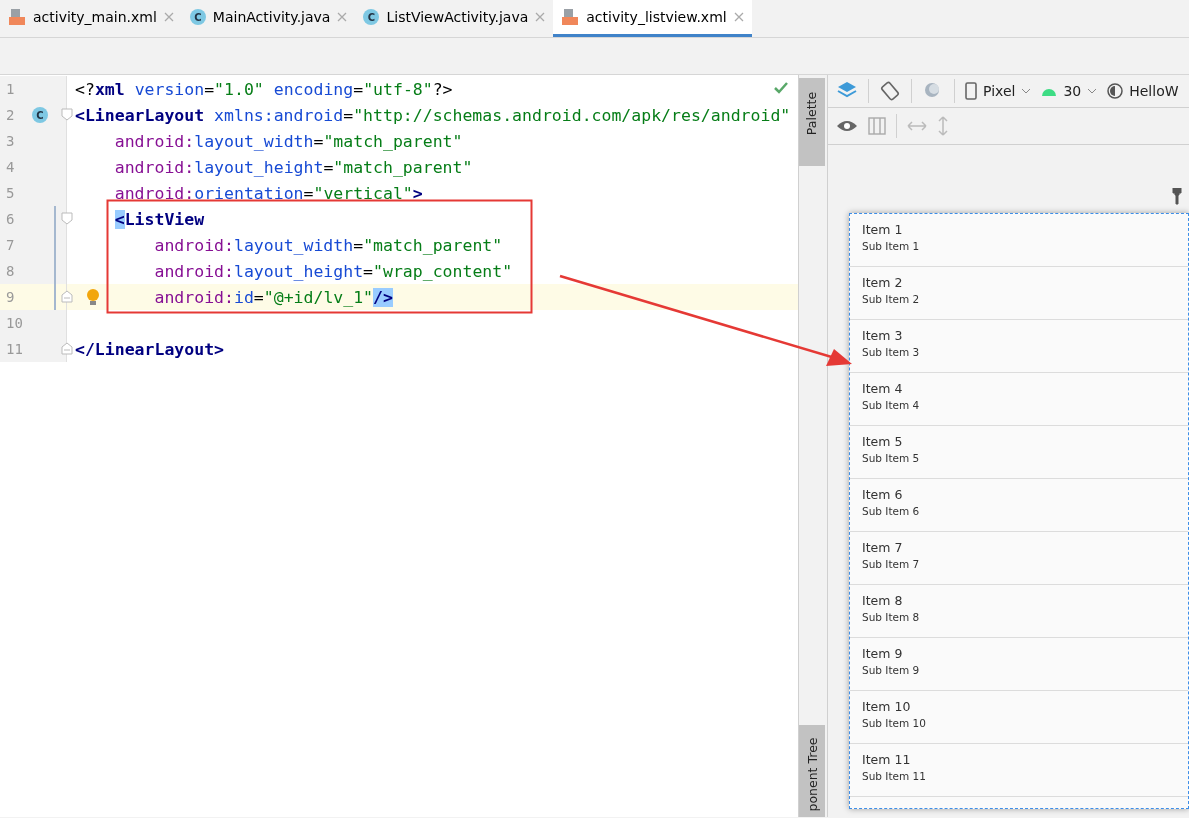 The width and height of the screenshot is (1189, 818). What do you see at coordinates (454, 18) in the screenshot?
I see `file-tab: C ListViewActivity.java` at bounding box center [454, 18].